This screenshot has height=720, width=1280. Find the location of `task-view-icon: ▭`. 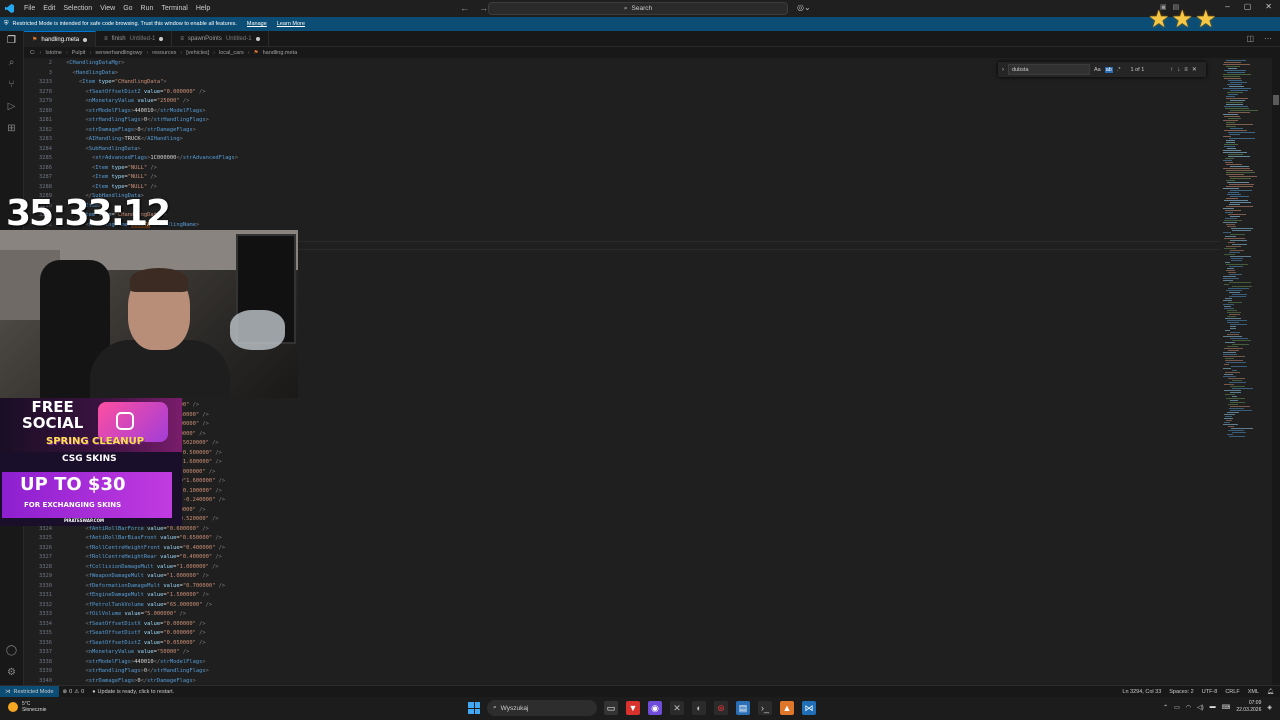

task-view-icon: ▭ is located at coordinates (611, 708).